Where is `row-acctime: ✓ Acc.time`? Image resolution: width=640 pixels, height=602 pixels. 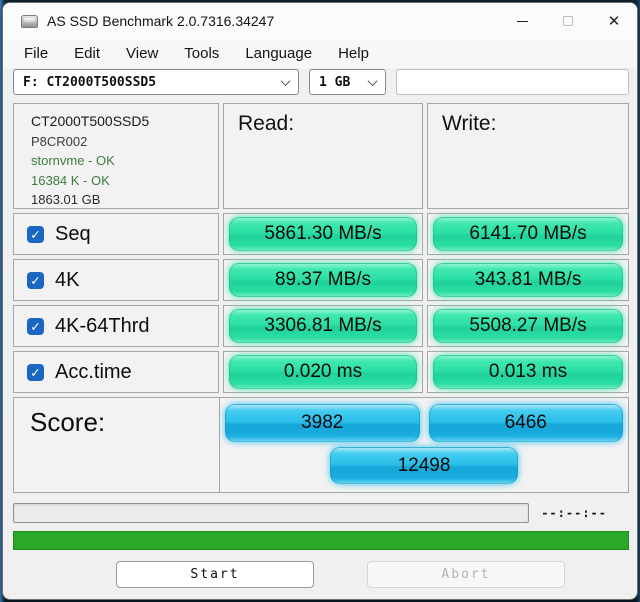 row-acctime: ✓ Acc.time is located at coordinates (116, 372).